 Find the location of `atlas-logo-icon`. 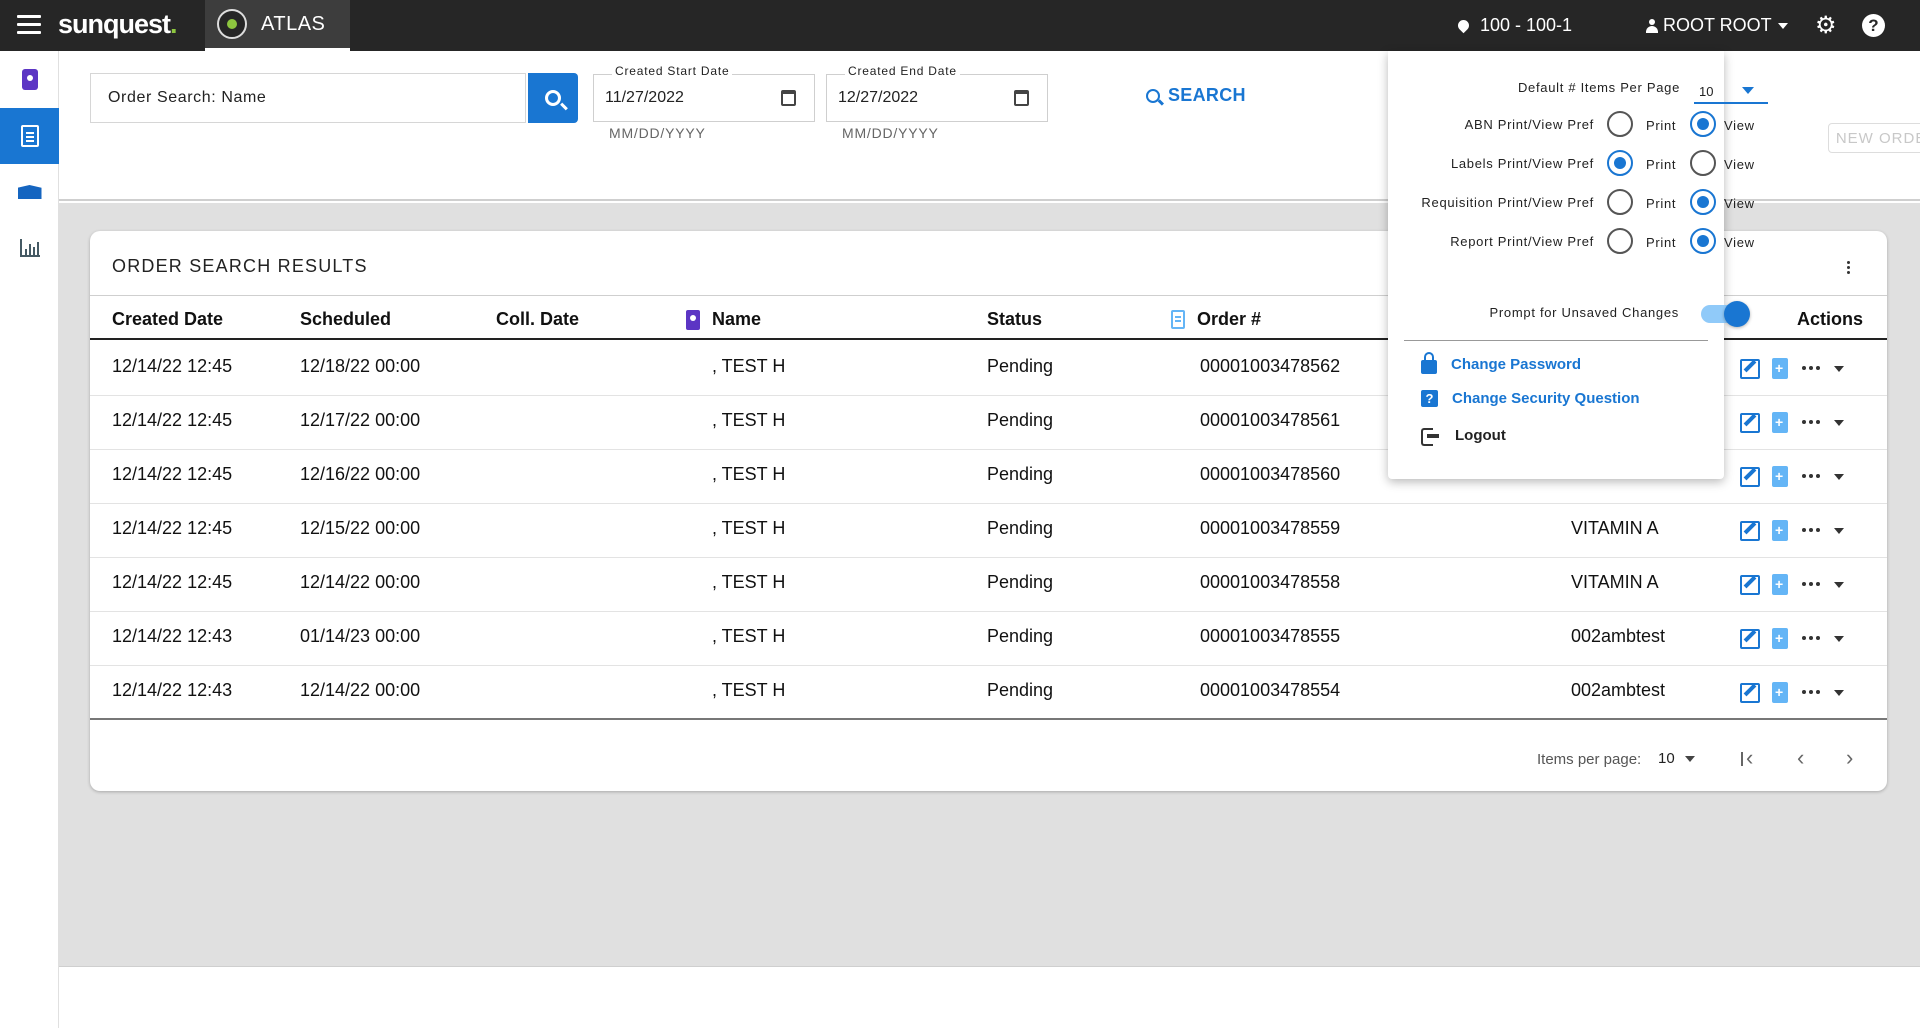

atlas-logo-icon is located at coordinates (232, 24).